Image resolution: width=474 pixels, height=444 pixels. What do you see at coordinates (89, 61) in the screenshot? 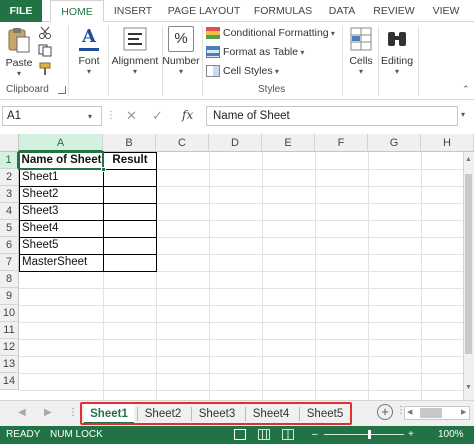
I see `font-label: Font` at bounding box center [89, 61].